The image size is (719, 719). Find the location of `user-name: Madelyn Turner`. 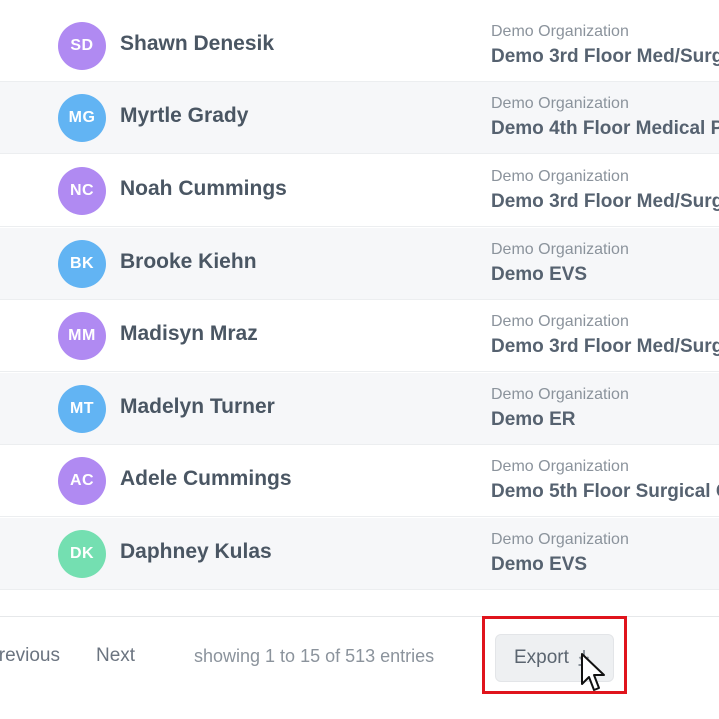

user-name: Madelyn Turner is located at coordinates (197, 407).